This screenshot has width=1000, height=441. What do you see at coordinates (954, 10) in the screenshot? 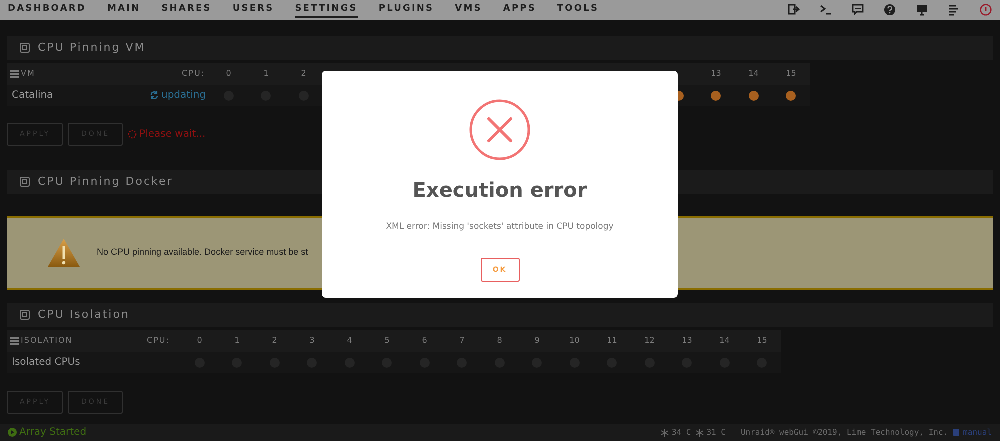
I see `log-icon` at bounding box center [954, 10].